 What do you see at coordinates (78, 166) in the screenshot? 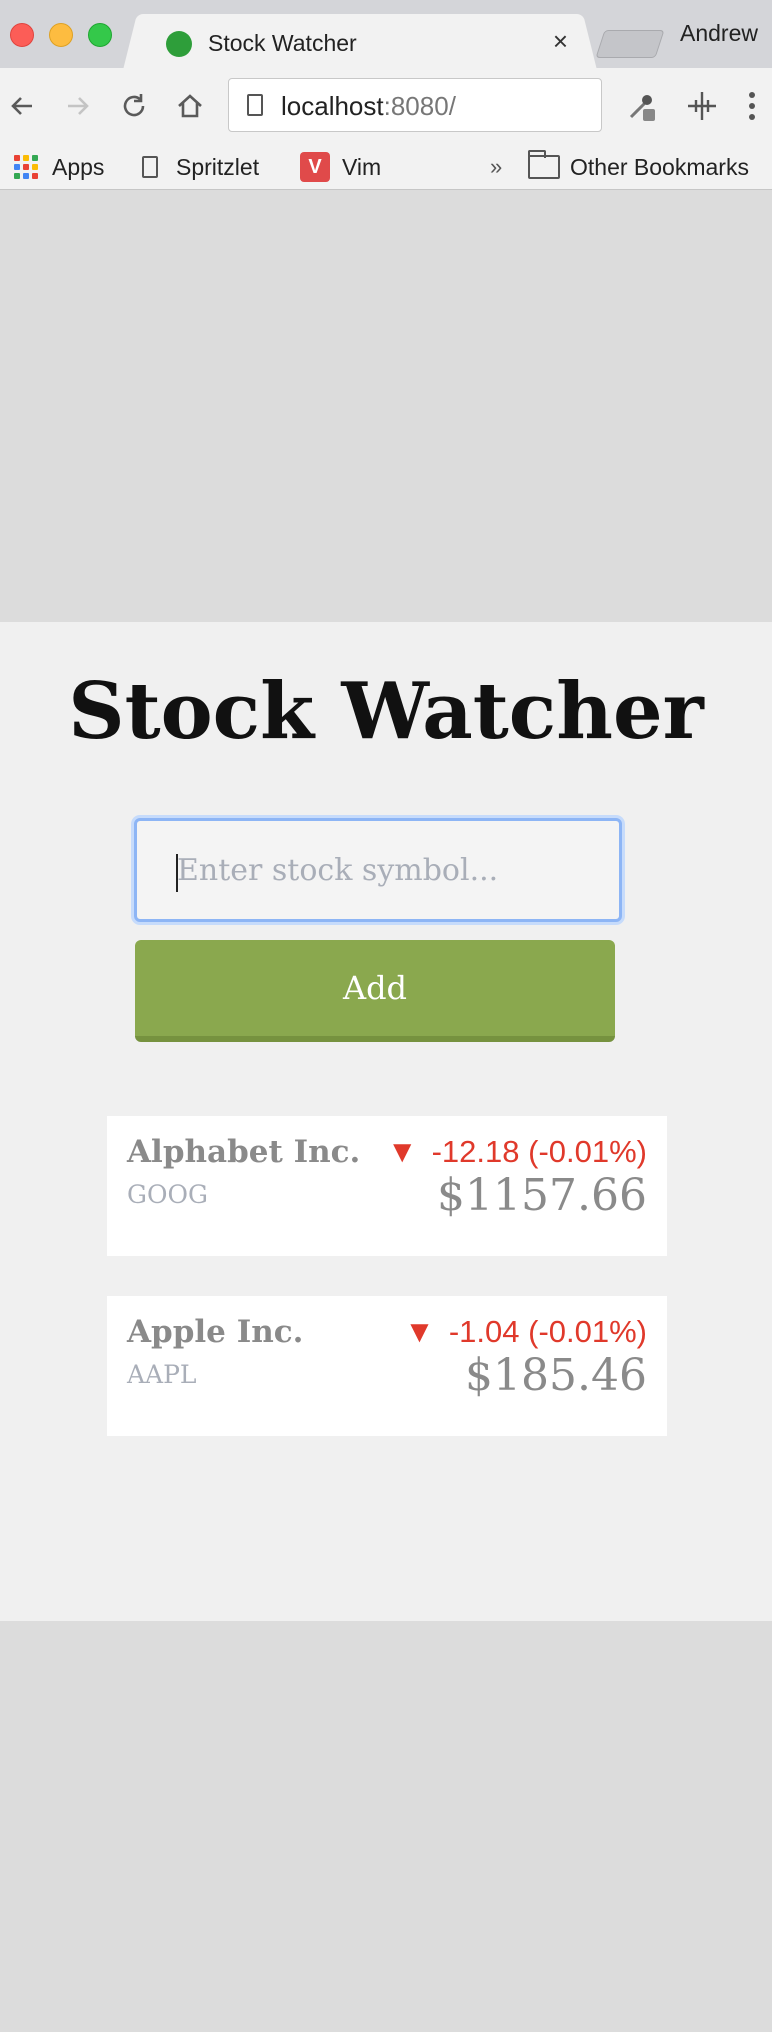
I see `bookmark-label: Apps` at bounding box center [78, 166].